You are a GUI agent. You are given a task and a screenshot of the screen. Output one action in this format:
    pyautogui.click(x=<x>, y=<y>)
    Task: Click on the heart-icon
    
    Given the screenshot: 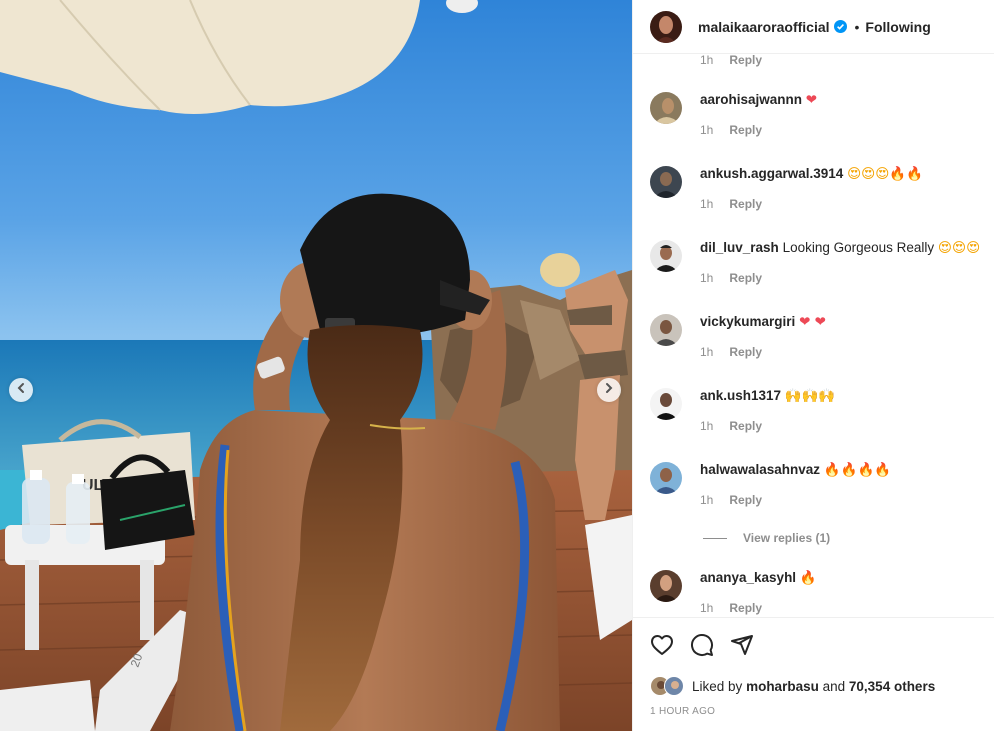 What is the action you would take?
    pyautogui.click(x=662, y=645)
    